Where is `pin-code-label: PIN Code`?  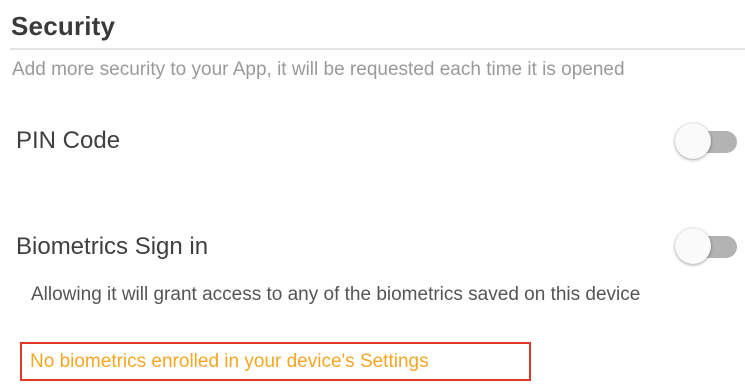 pin-code-label: PIN Code is located at coordinates (68, 140).